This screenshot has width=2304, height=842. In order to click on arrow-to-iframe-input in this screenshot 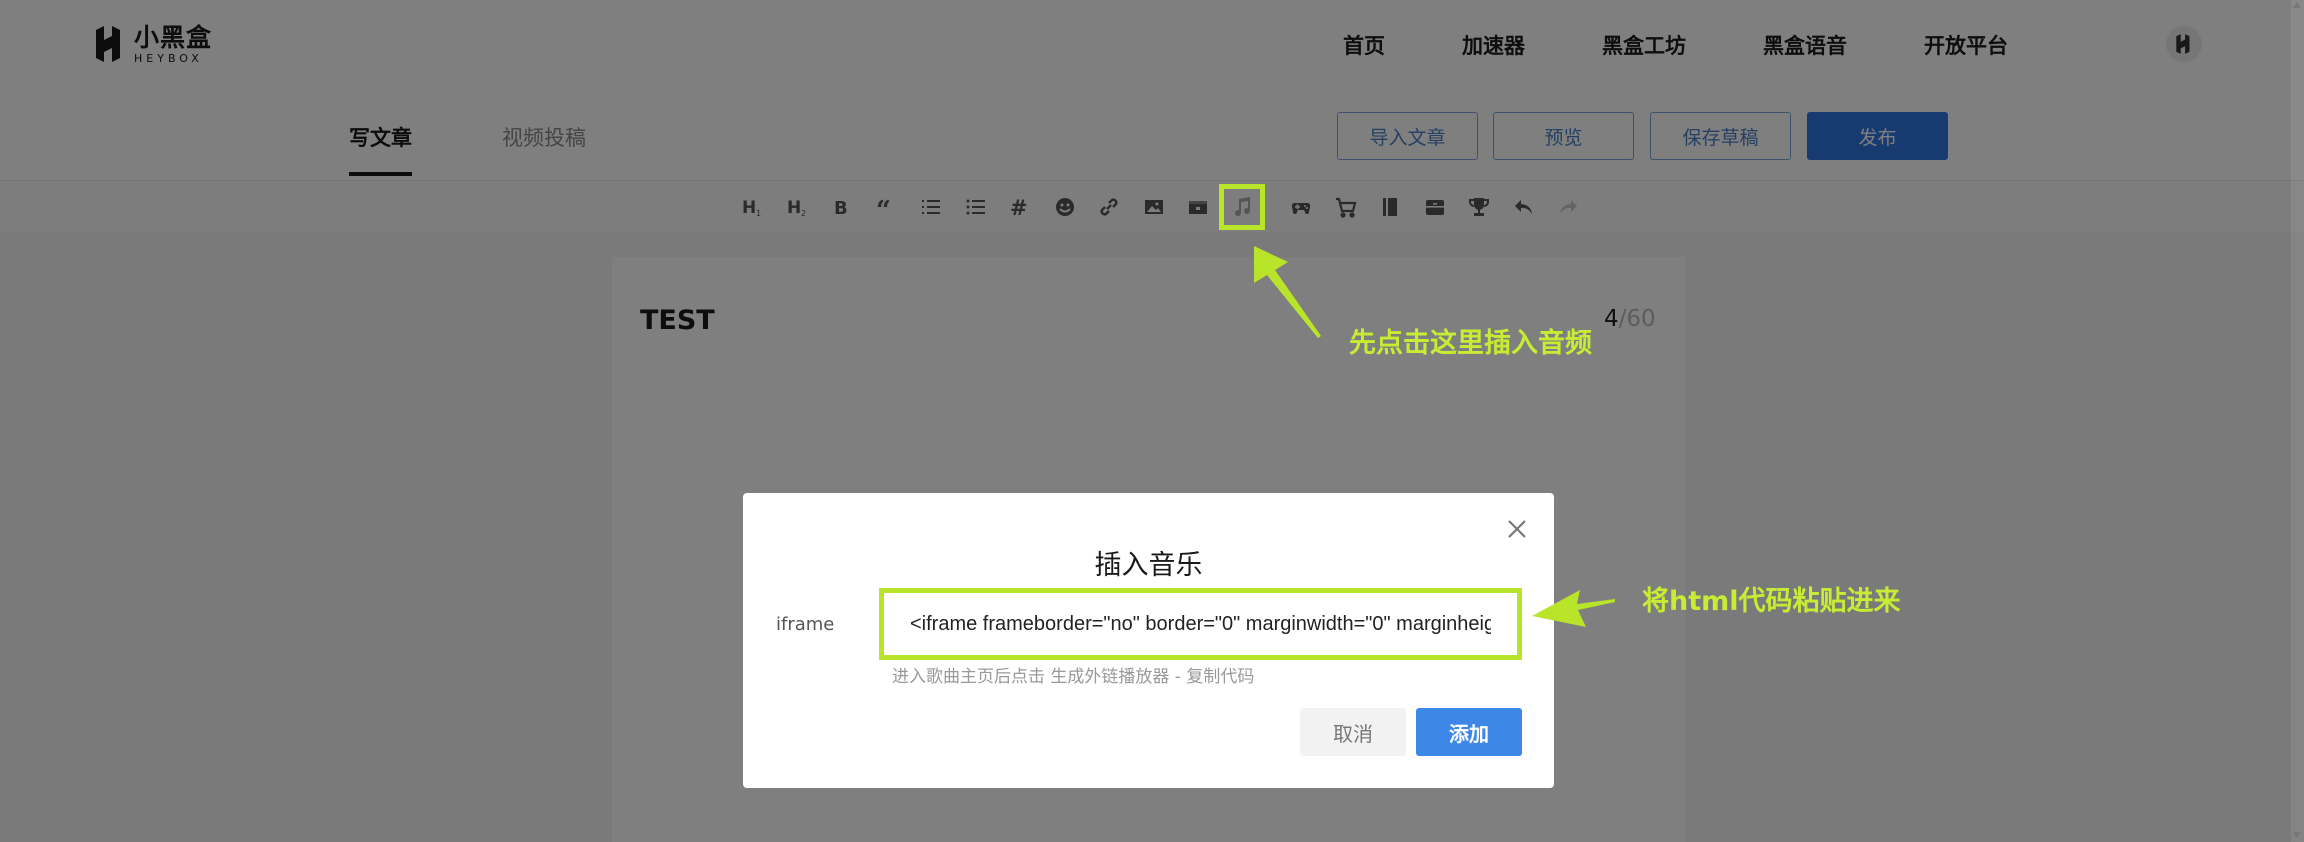, I will do `click(1573, 608)`.